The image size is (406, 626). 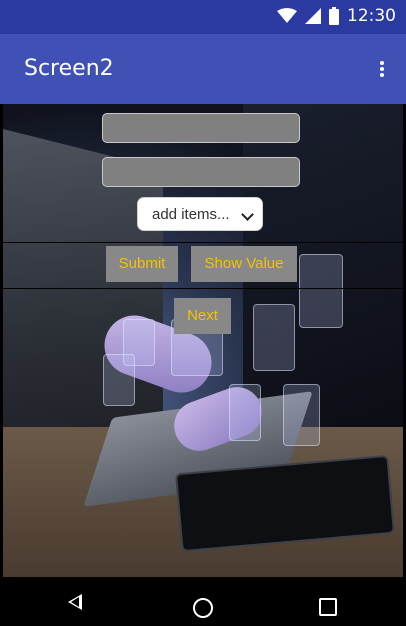 I want to click on app-bar: Screen2, so click(x=203, y=69).